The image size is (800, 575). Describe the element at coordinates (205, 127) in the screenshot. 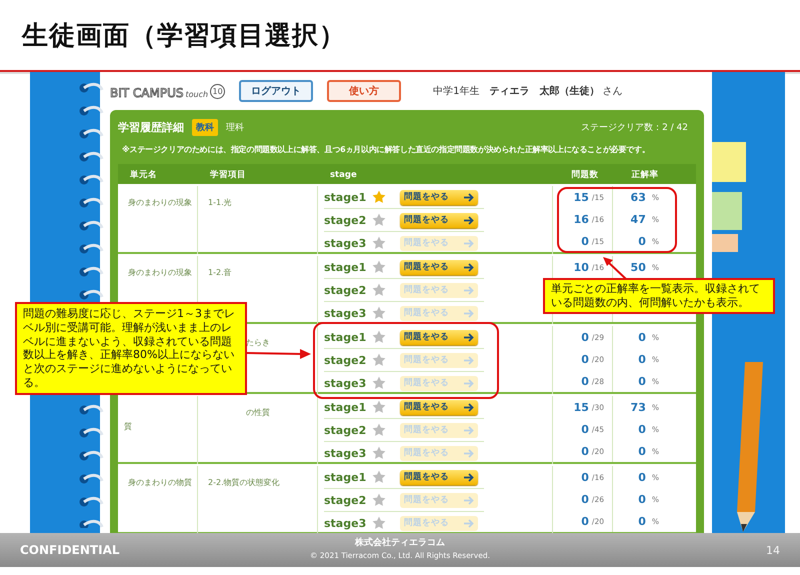

I see `subject-tag: 教科` at that location.